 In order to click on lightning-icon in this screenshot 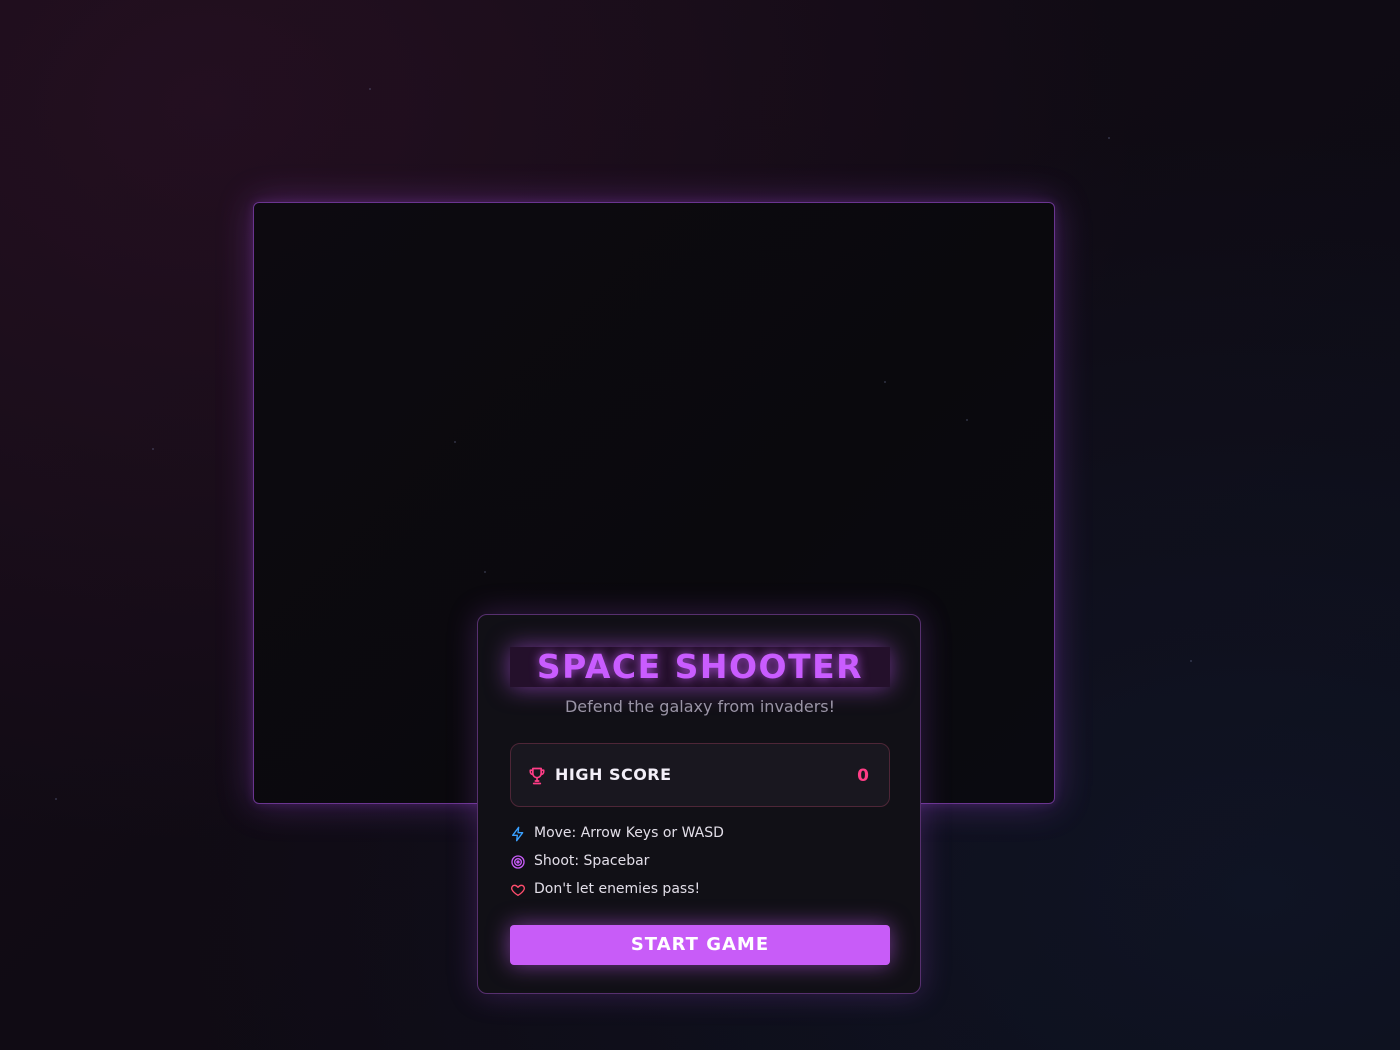, I will do `click(517, 834)`.